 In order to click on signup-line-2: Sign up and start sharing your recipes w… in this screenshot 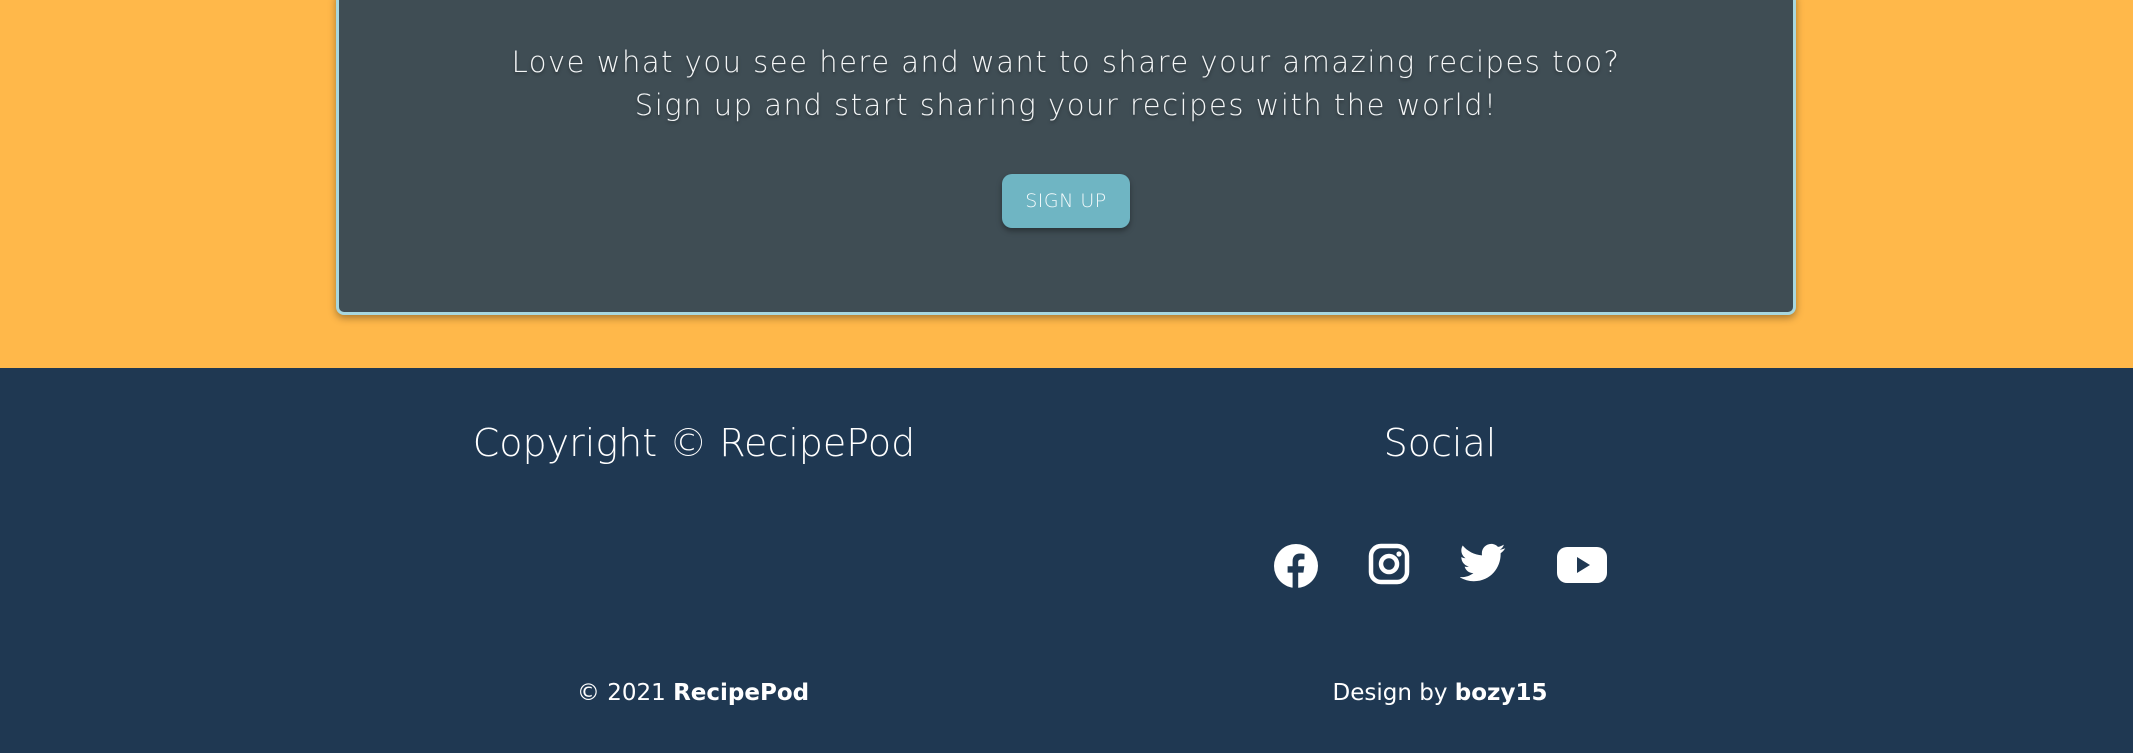, I will do `click(1066, 105)`.